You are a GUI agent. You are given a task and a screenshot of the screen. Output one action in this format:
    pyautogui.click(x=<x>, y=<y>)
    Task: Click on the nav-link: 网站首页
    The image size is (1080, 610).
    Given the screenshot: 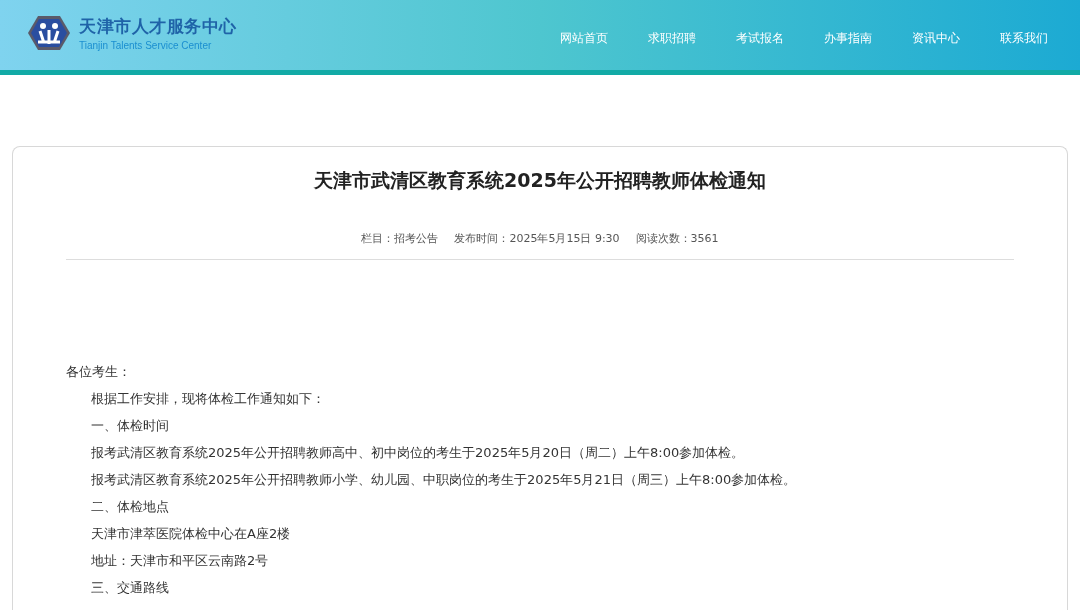 What is the action you would take?
    pyautogui.click(x=584, y=38)
    